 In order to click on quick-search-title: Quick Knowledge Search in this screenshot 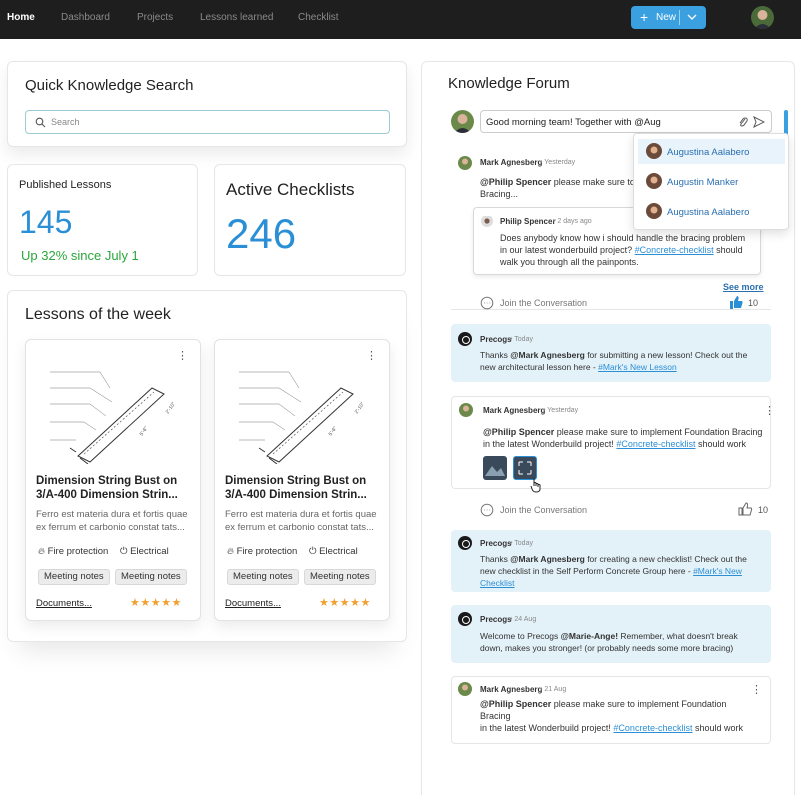, I will do `click(109, 85)`.